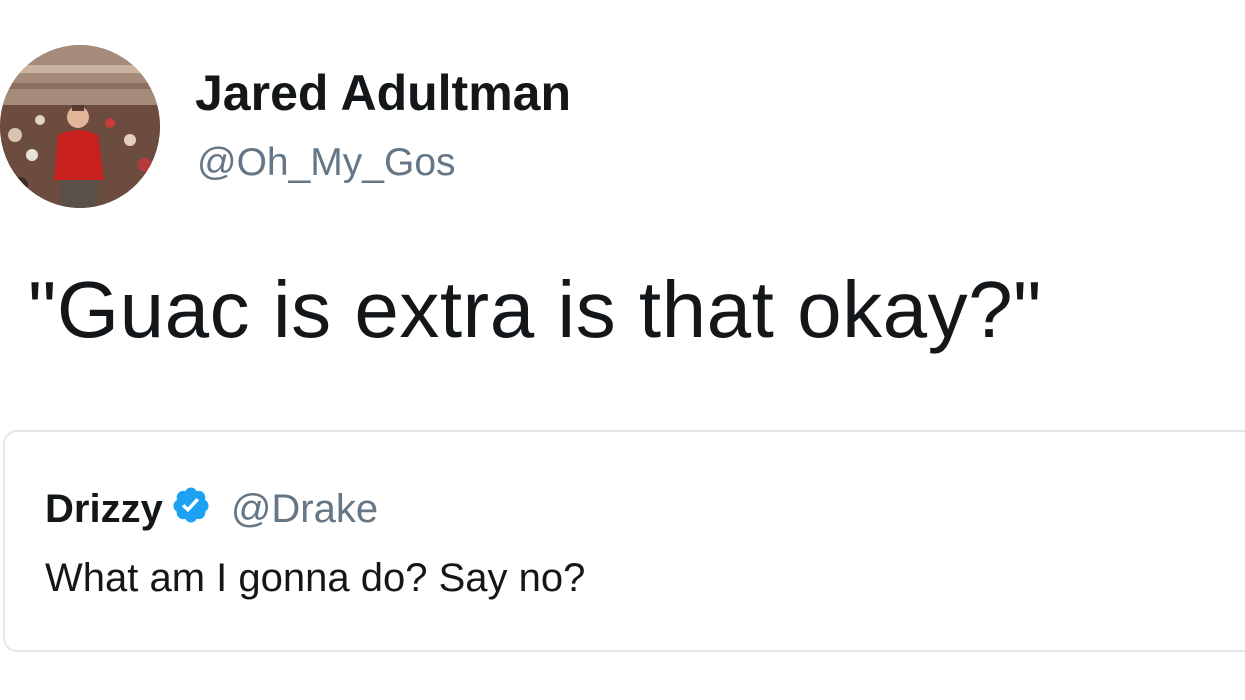 The height and width of the screenshot is (700, 1245). What do you see at coordinates (315, 578) in the screenshot?
I see `quoted-tweet-text: What am I gonna do? Say no?` at bounding box center [315, 578].